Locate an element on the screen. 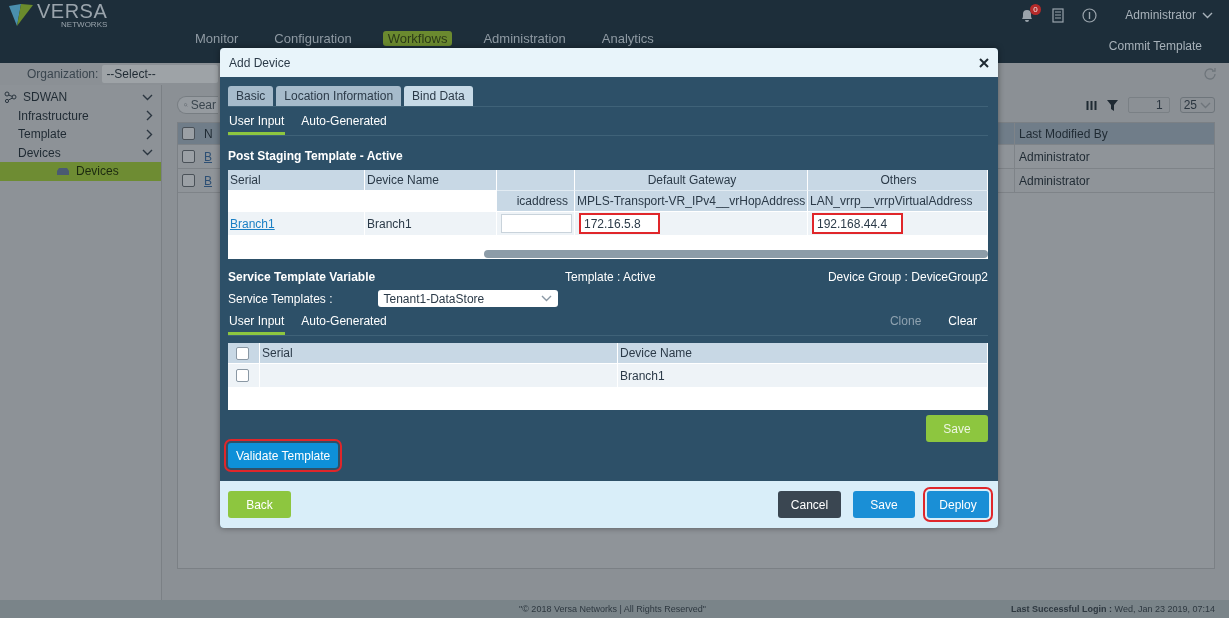  logo-icon is located at coordinates (21, 15).